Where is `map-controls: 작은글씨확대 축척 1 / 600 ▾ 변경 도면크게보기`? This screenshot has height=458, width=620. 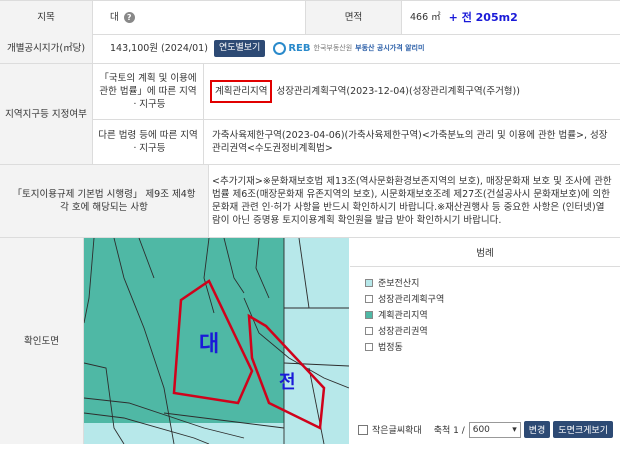
map-controls: 작은글씨확대 축척 1 / 600 ▾ 변경 도면크게보기 is located at coordinates (485, 429).